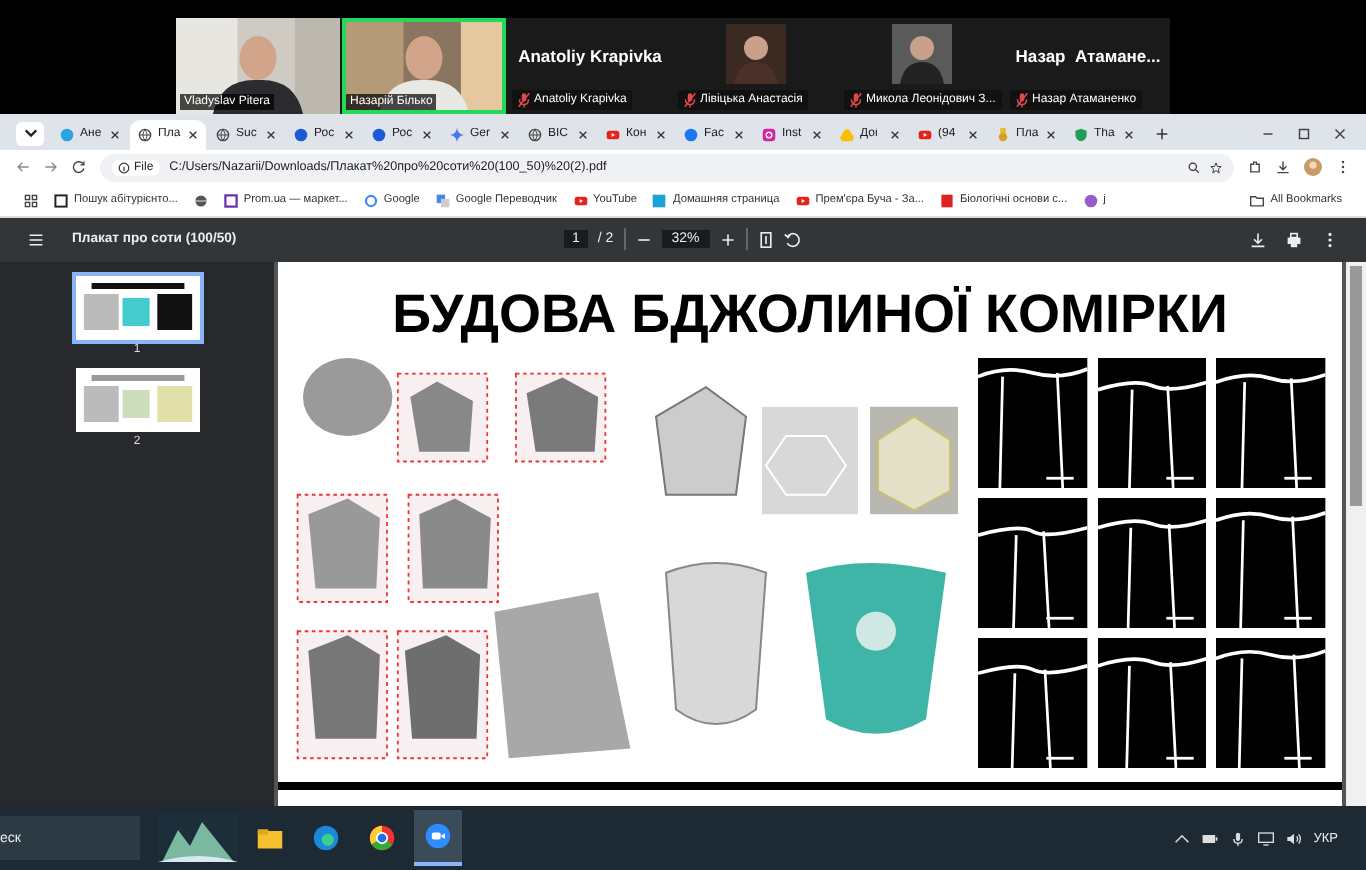 The height and width of the screenshot is (870, 1366). Describe the element at coordinates (1265, 838) in the screenshot. I see `monitor-icon` at that location.